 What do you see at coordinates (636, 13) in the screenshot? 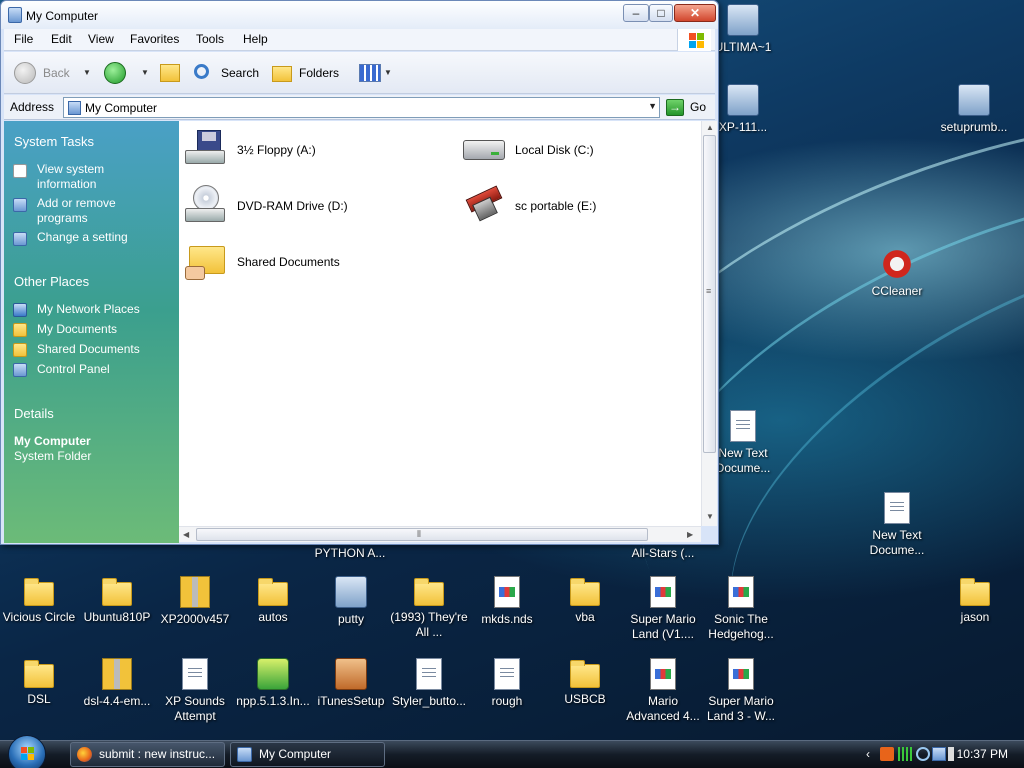
I see `minimize-button: –` at bounding box center [636, 13].